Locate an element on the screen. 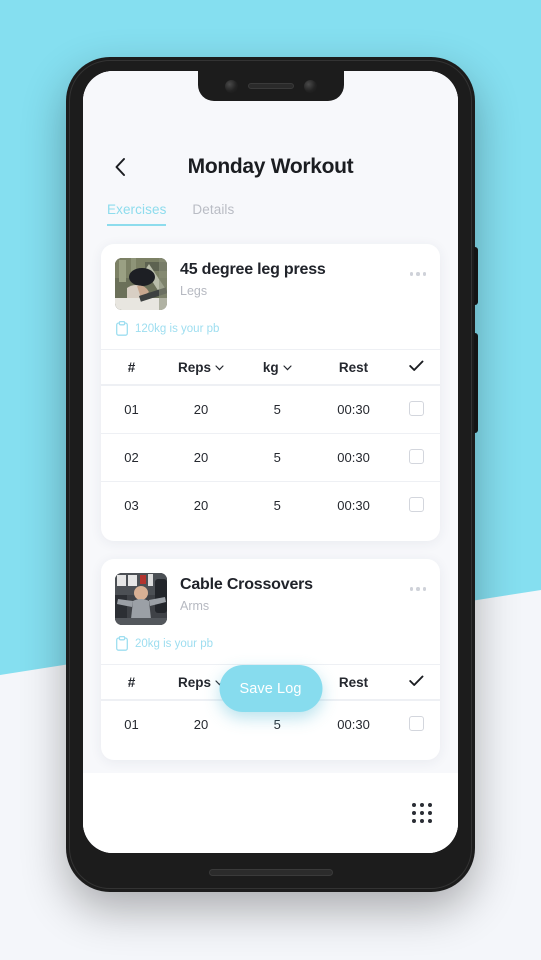  column-header-reps: Reps is located at coordinates (201, 367).